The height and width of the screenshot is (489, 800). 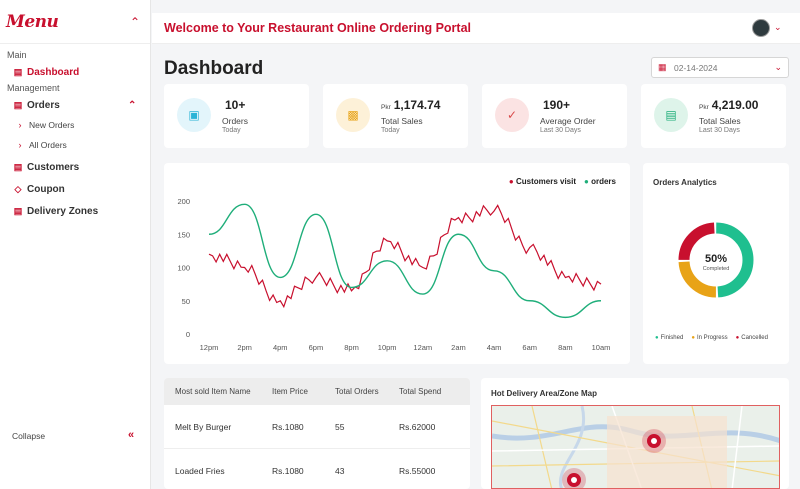 What do you see at coordinates (654, 441) in the screenshot?
I see `hotspot-marker` at bounding box center [654, 441].